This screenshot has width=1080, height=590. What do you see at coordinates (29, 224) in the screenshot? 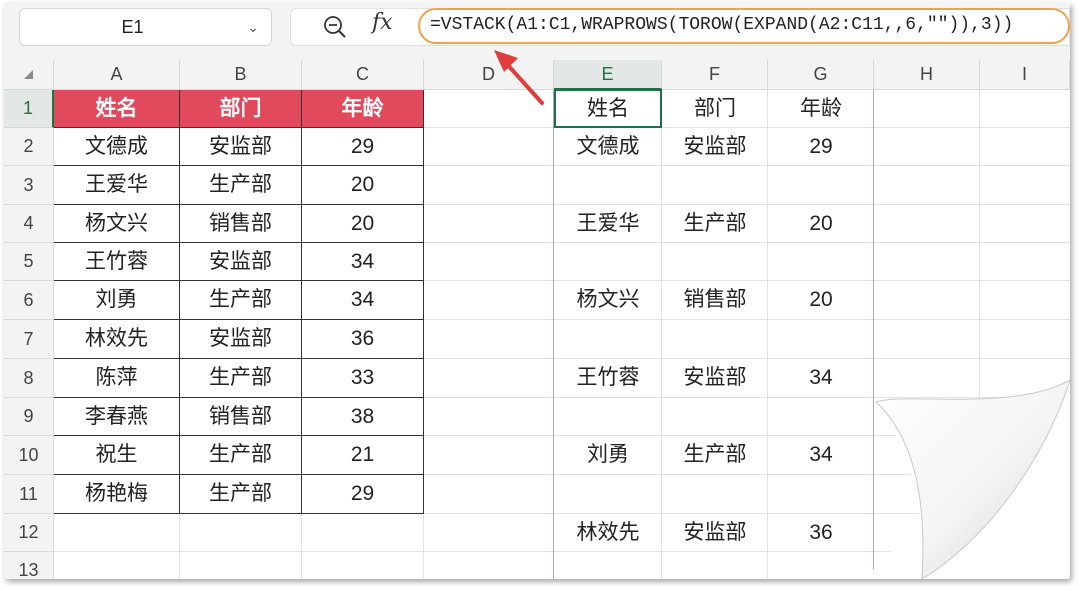
I see `row-header-4: 4` at bounding box center [29, 224].